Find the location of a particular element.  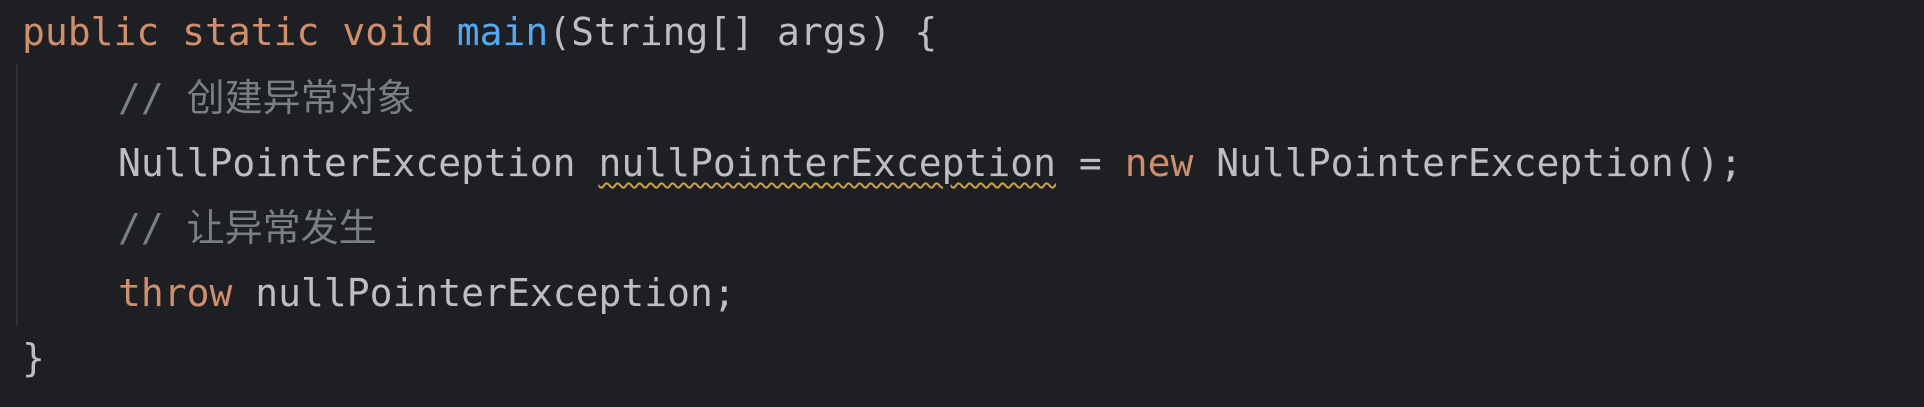

method-params: (String[] args) is located at coordinates (720, 32).